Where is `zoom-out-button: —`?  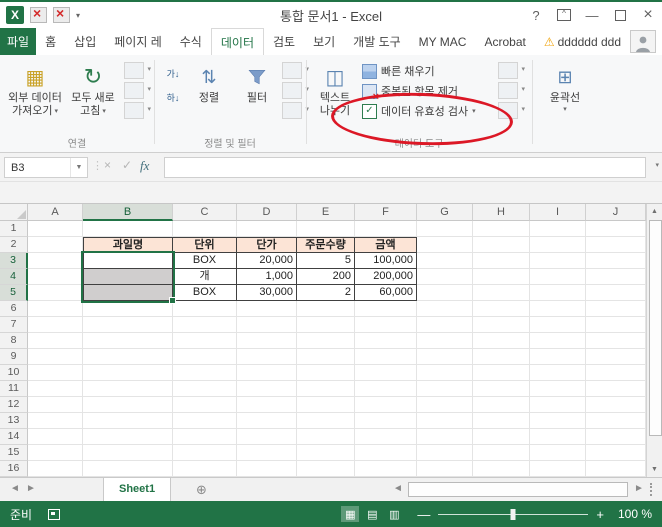
zoom-out-button: — is located at coordinates (423, 514).